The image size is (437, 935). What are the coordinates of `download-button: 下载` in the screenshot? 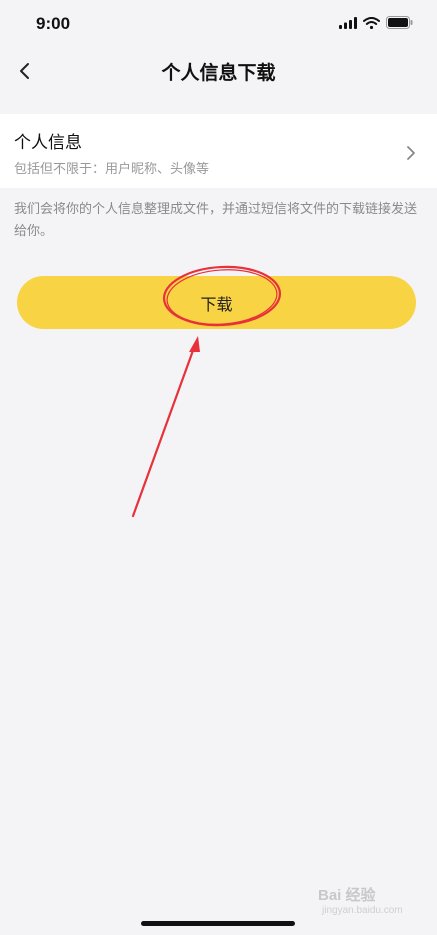 It's located at (216, 302).